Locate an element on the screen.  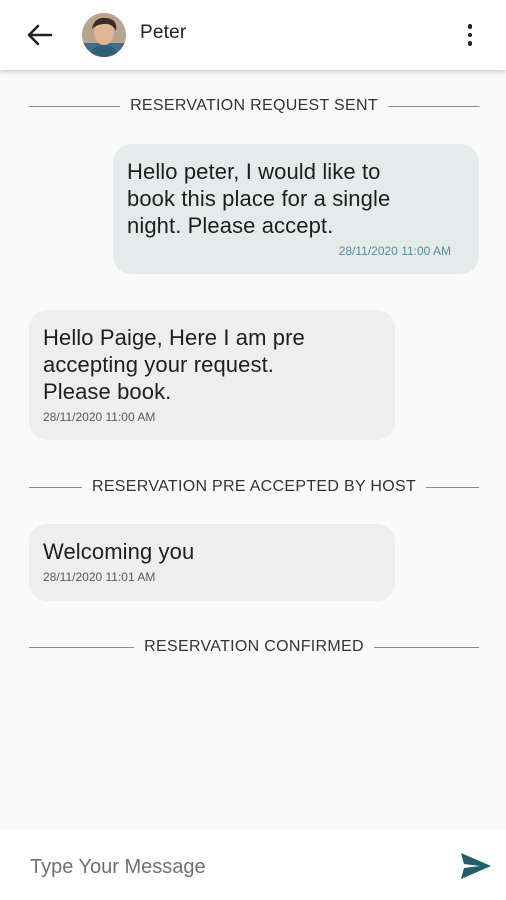
divider-label: RESERVATION PRE ACCEPTED BY HOST is located at coordinates (254, 486).